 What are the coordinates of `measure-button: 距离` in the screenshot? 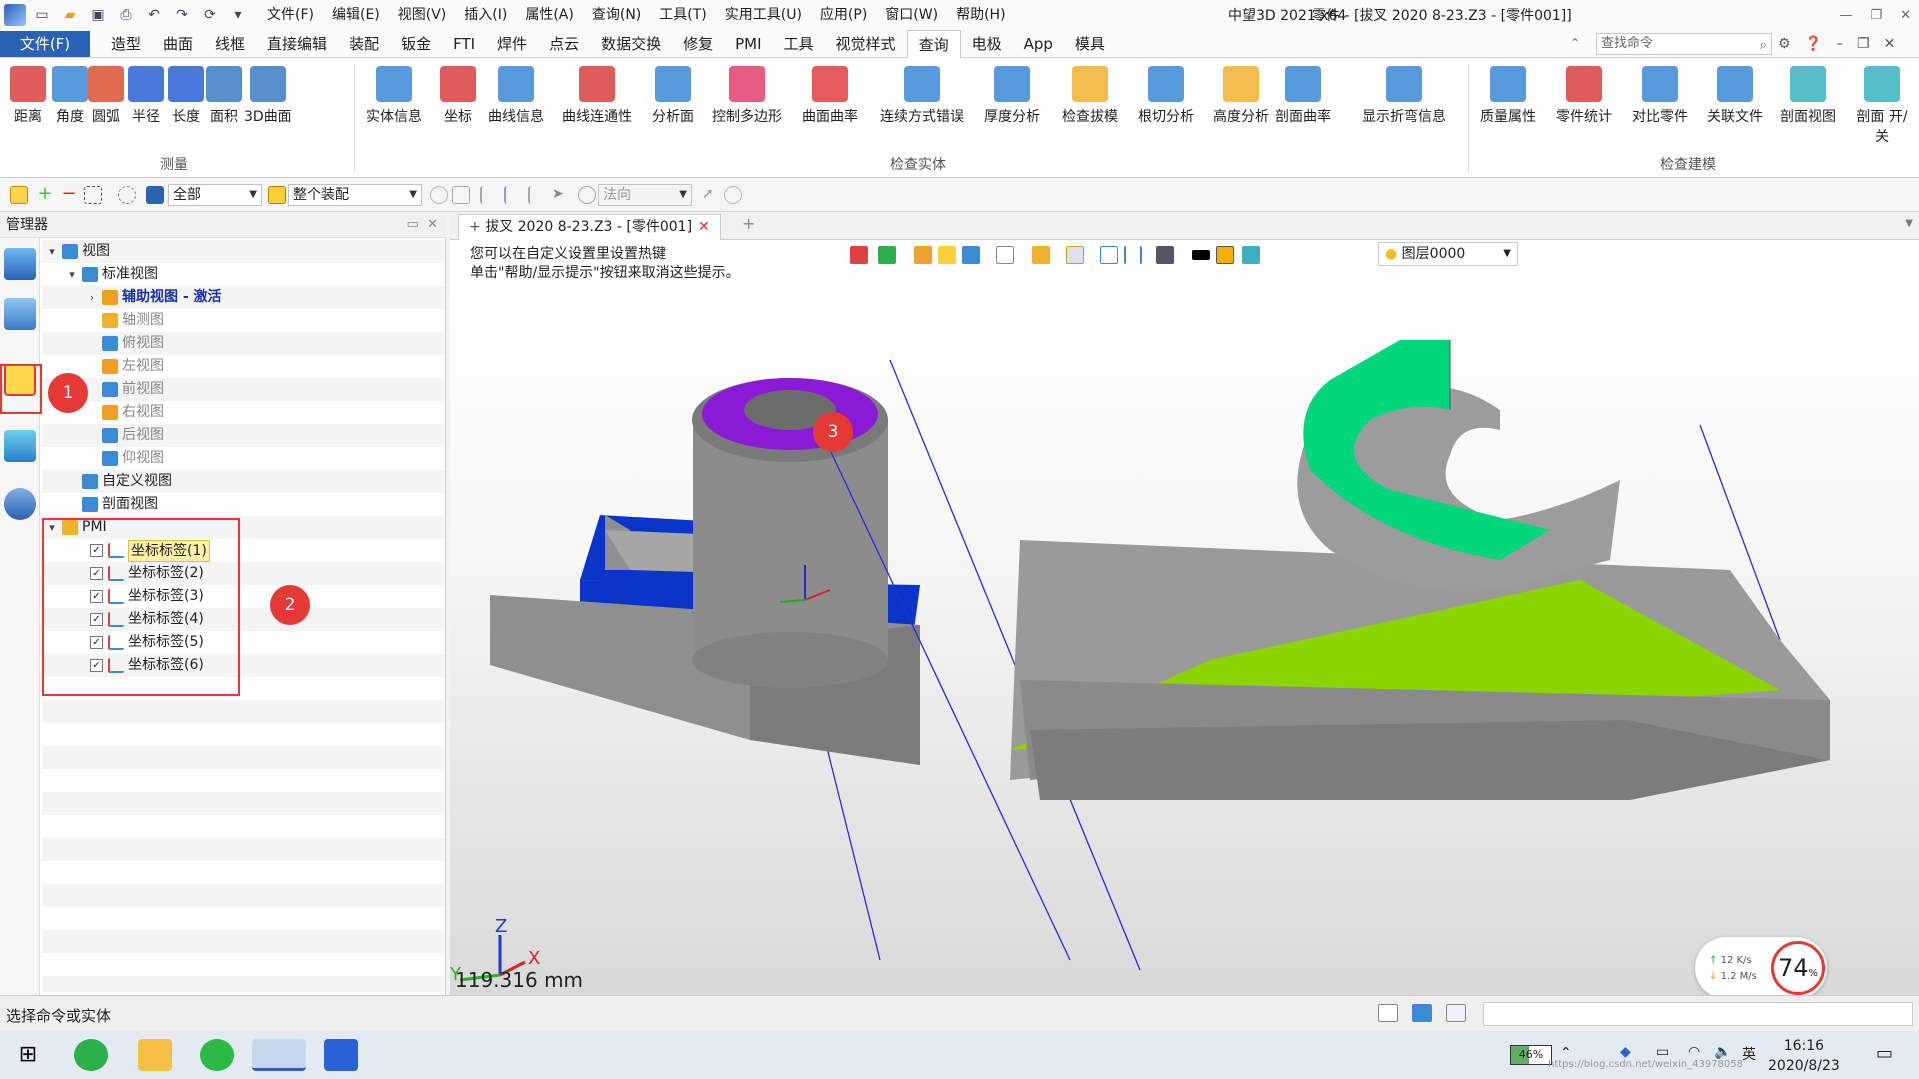 It's located at (28, 96).